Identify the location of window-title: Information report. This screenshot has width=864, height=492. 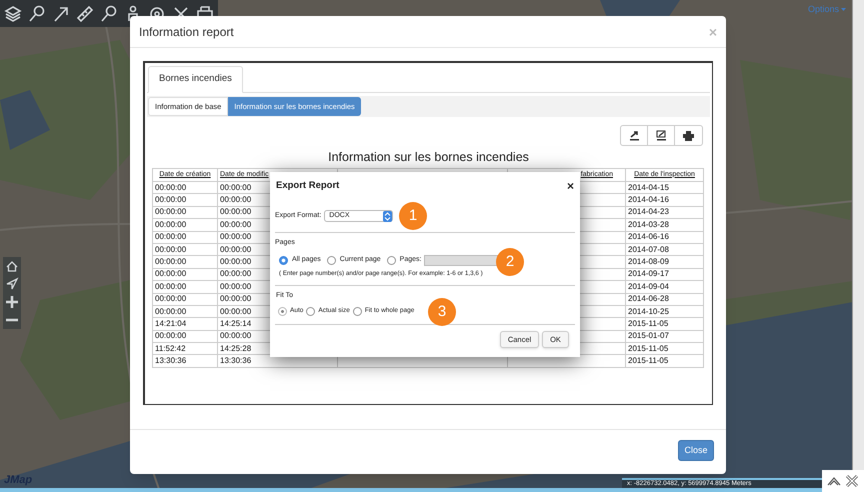
(186, 32).